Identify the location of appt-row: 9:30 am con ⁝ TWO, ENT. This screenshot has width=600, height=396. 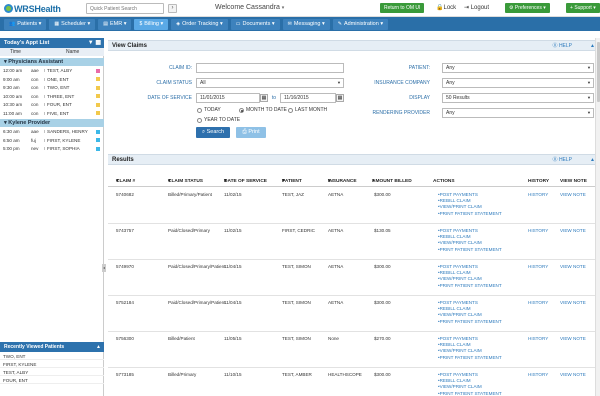
(52, 87).